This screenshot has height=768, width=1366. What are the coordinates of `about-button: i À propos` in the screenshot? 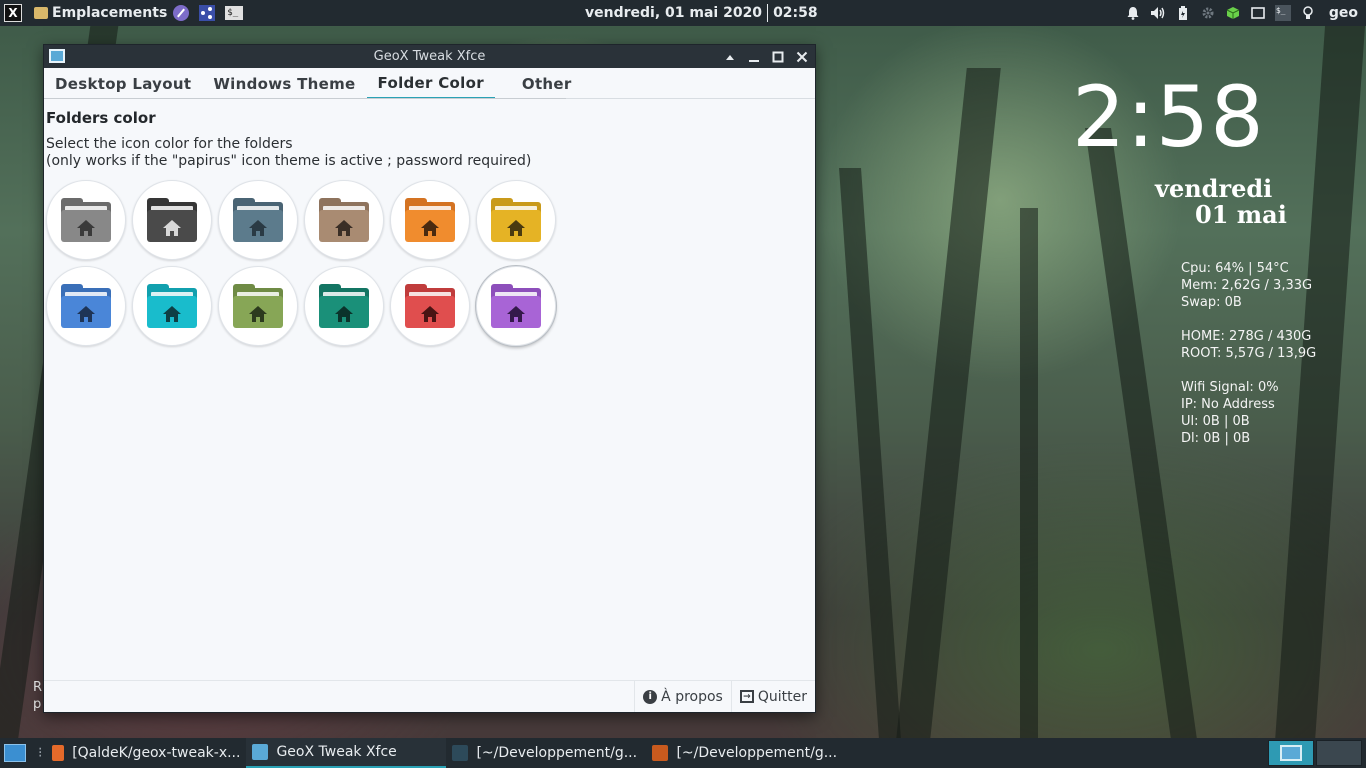 It's located at (682, 696).